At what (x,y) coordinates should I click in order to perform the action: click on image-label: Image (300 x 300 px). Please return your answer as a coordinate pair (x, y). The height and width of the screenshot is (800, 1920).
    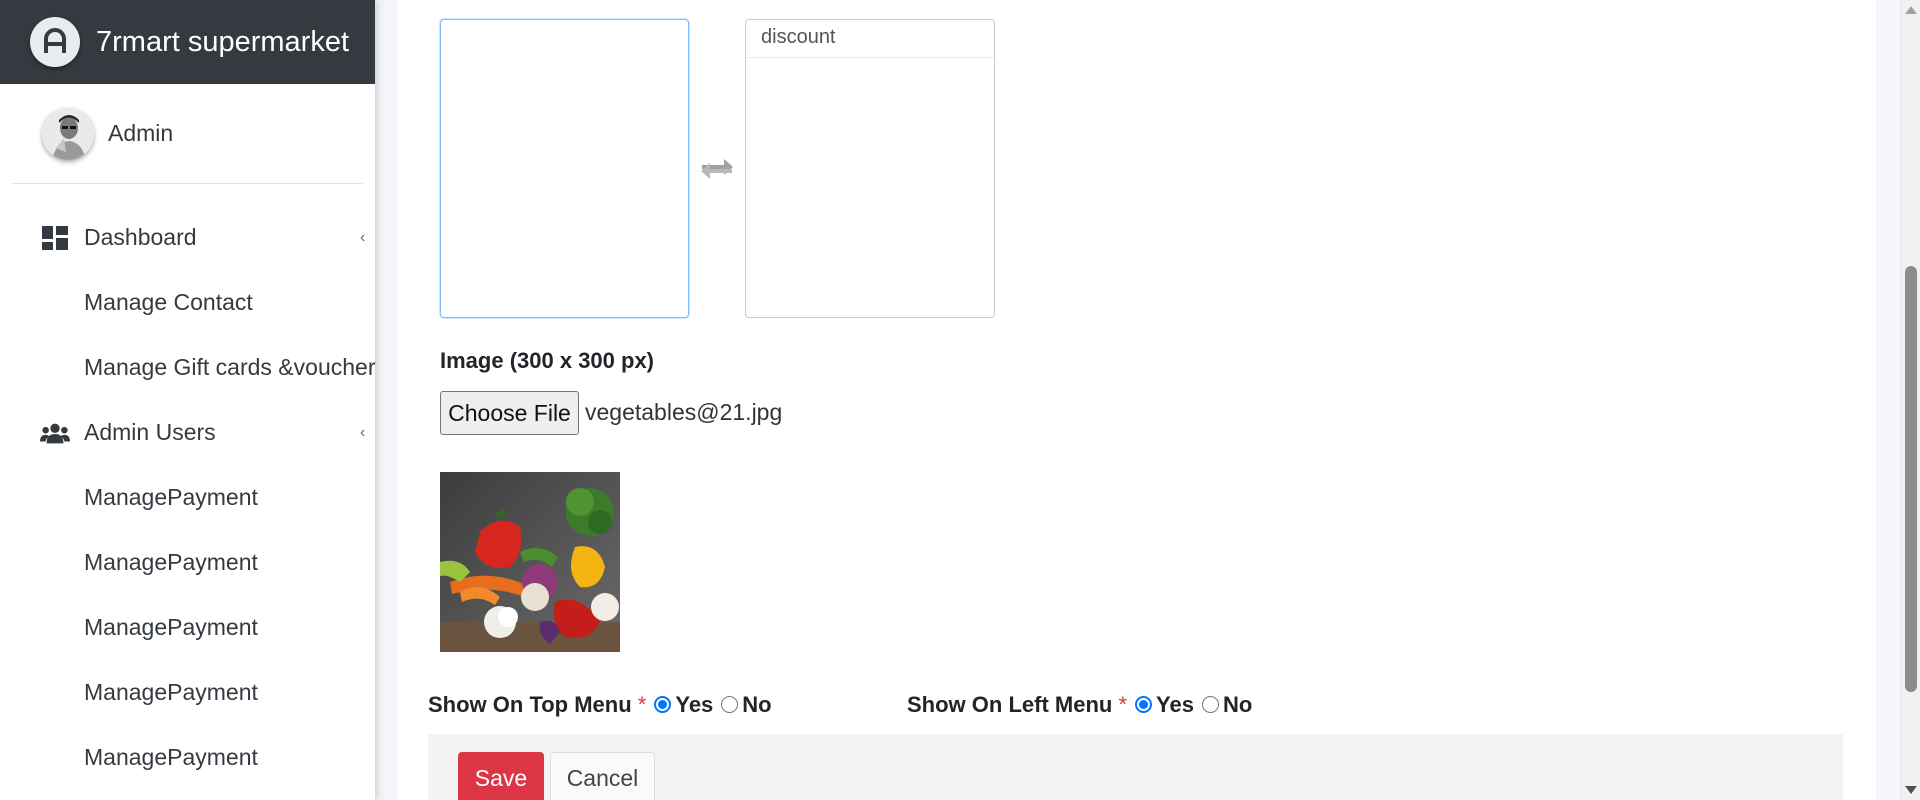
    Looking at the image, I should click on (547, 360).